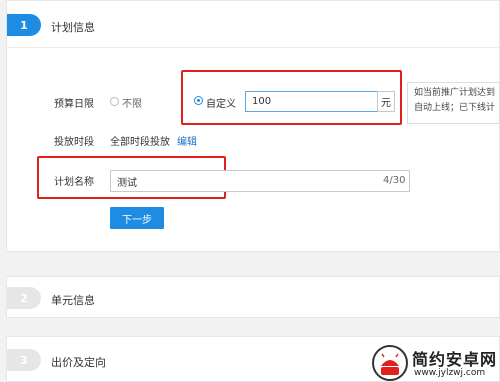 Image resolution: width=500 pixels, height=382 pixels. What do you see at coordinates (394, 180) in the screenshot?
I see `plan-name-counter: 4/30` at bounding box center [394, 180].